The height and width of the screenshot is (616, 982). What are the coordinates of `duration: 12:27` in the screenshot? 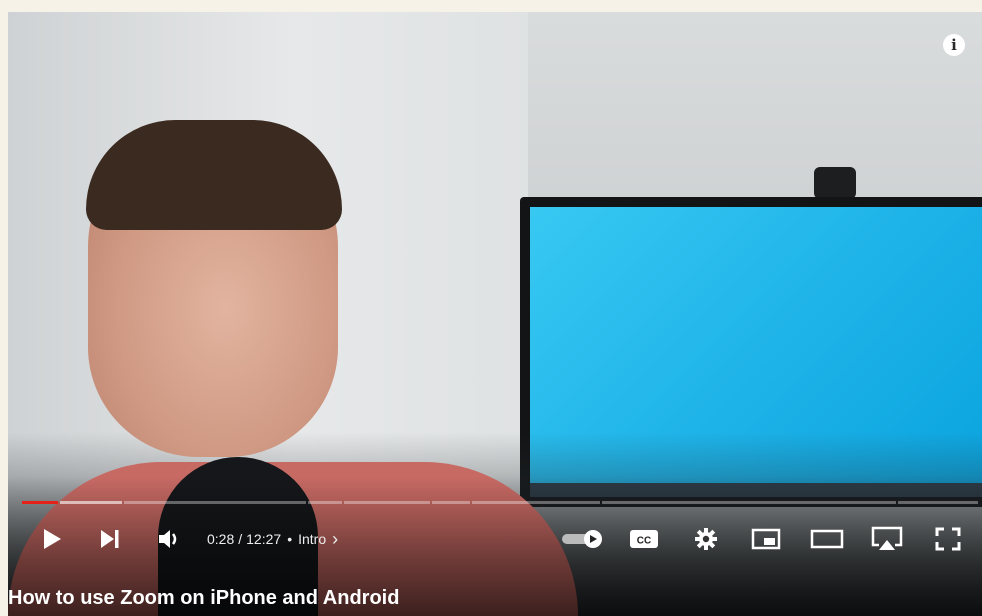 It's located at (264, 539).